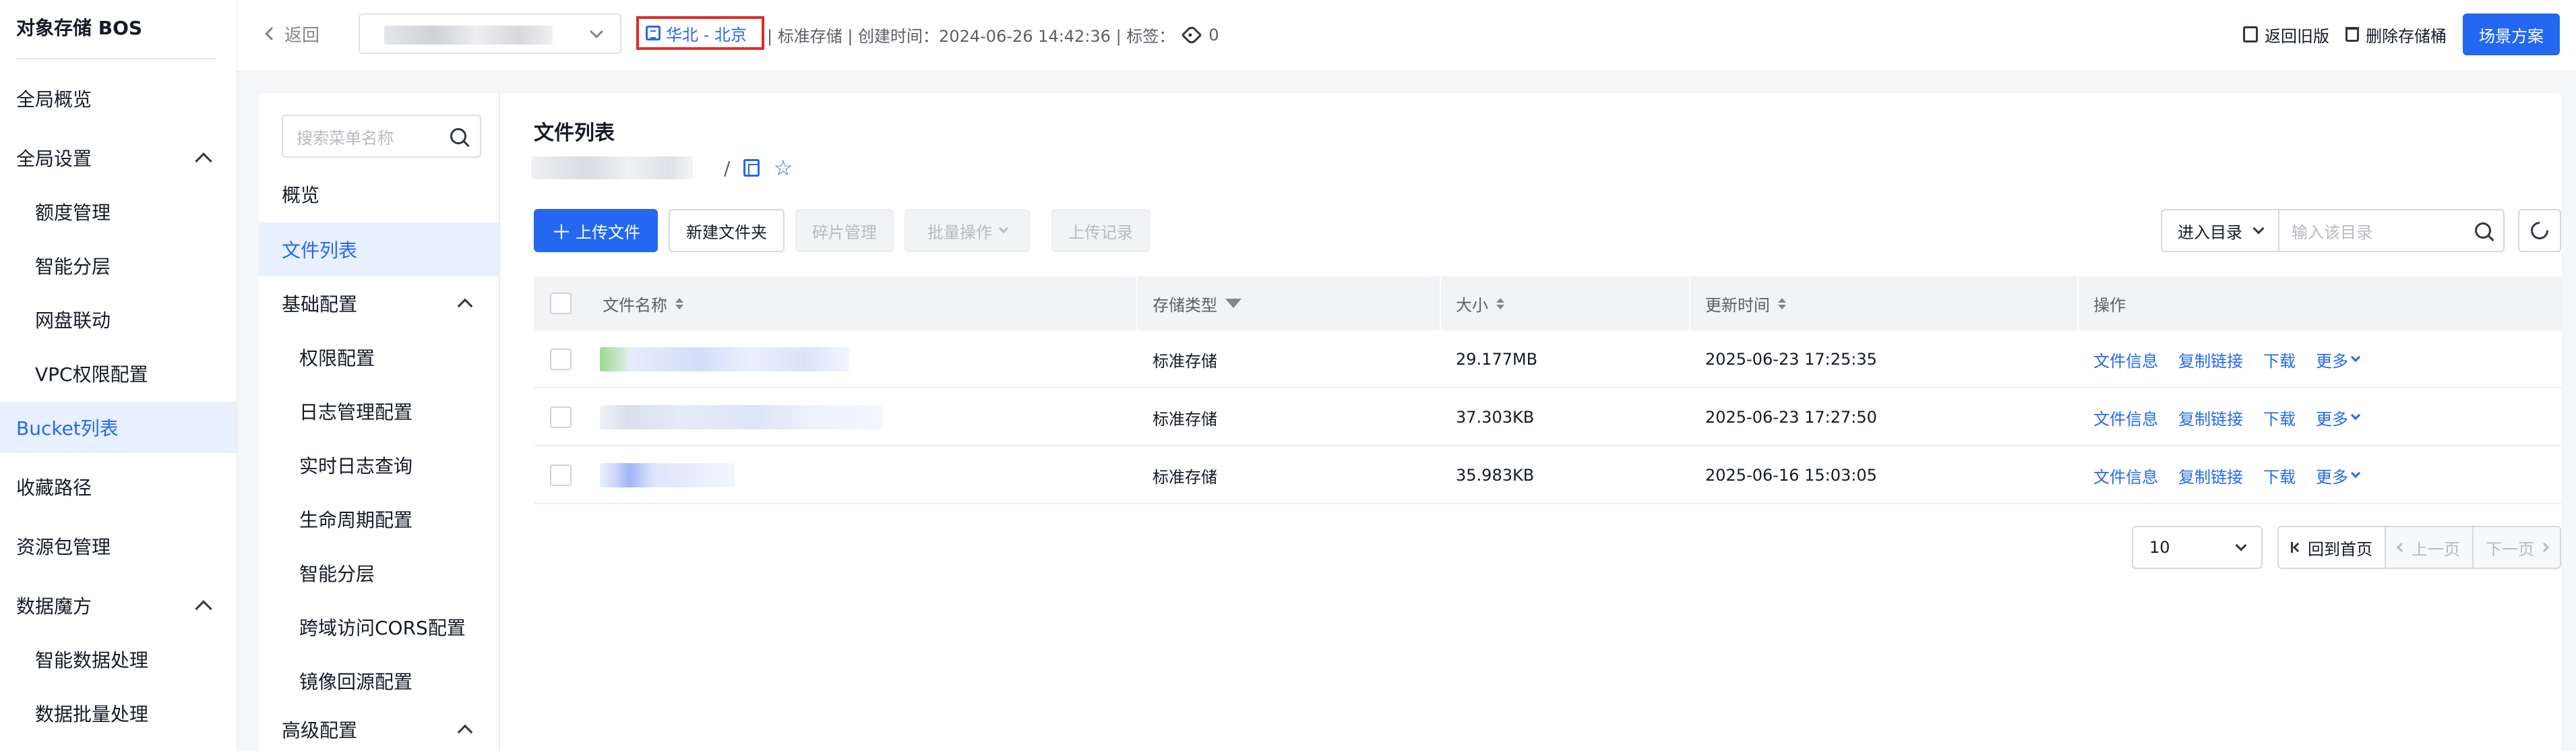  I want to click on plus-icon: ＋, so click(562, 233).